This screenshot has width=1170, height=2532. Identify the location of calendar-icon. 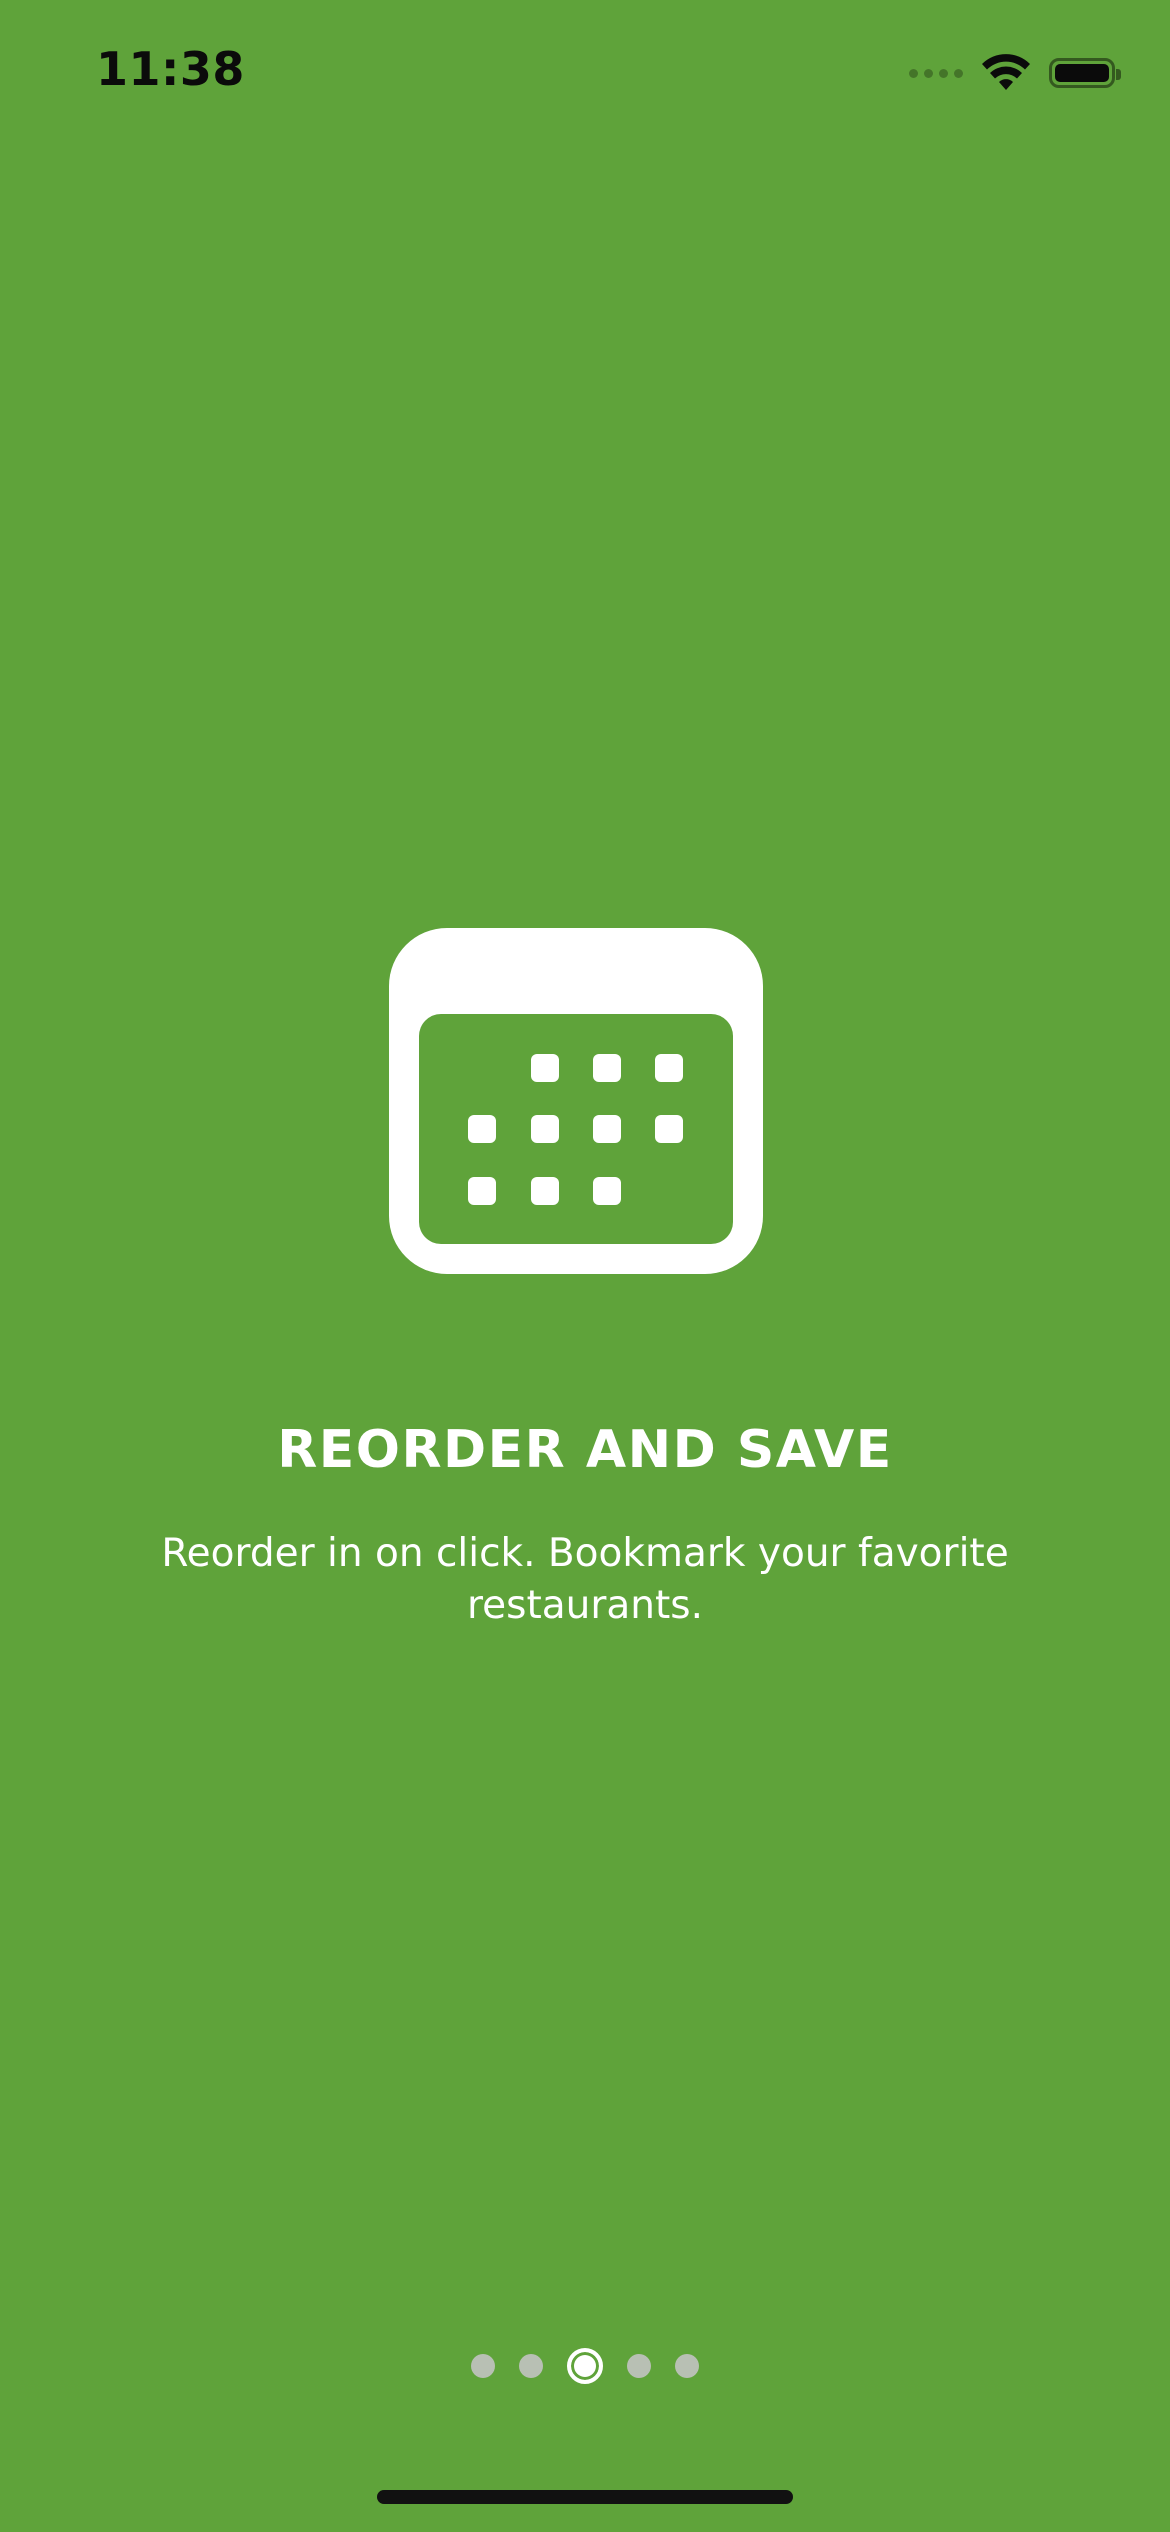
(576, 1101).